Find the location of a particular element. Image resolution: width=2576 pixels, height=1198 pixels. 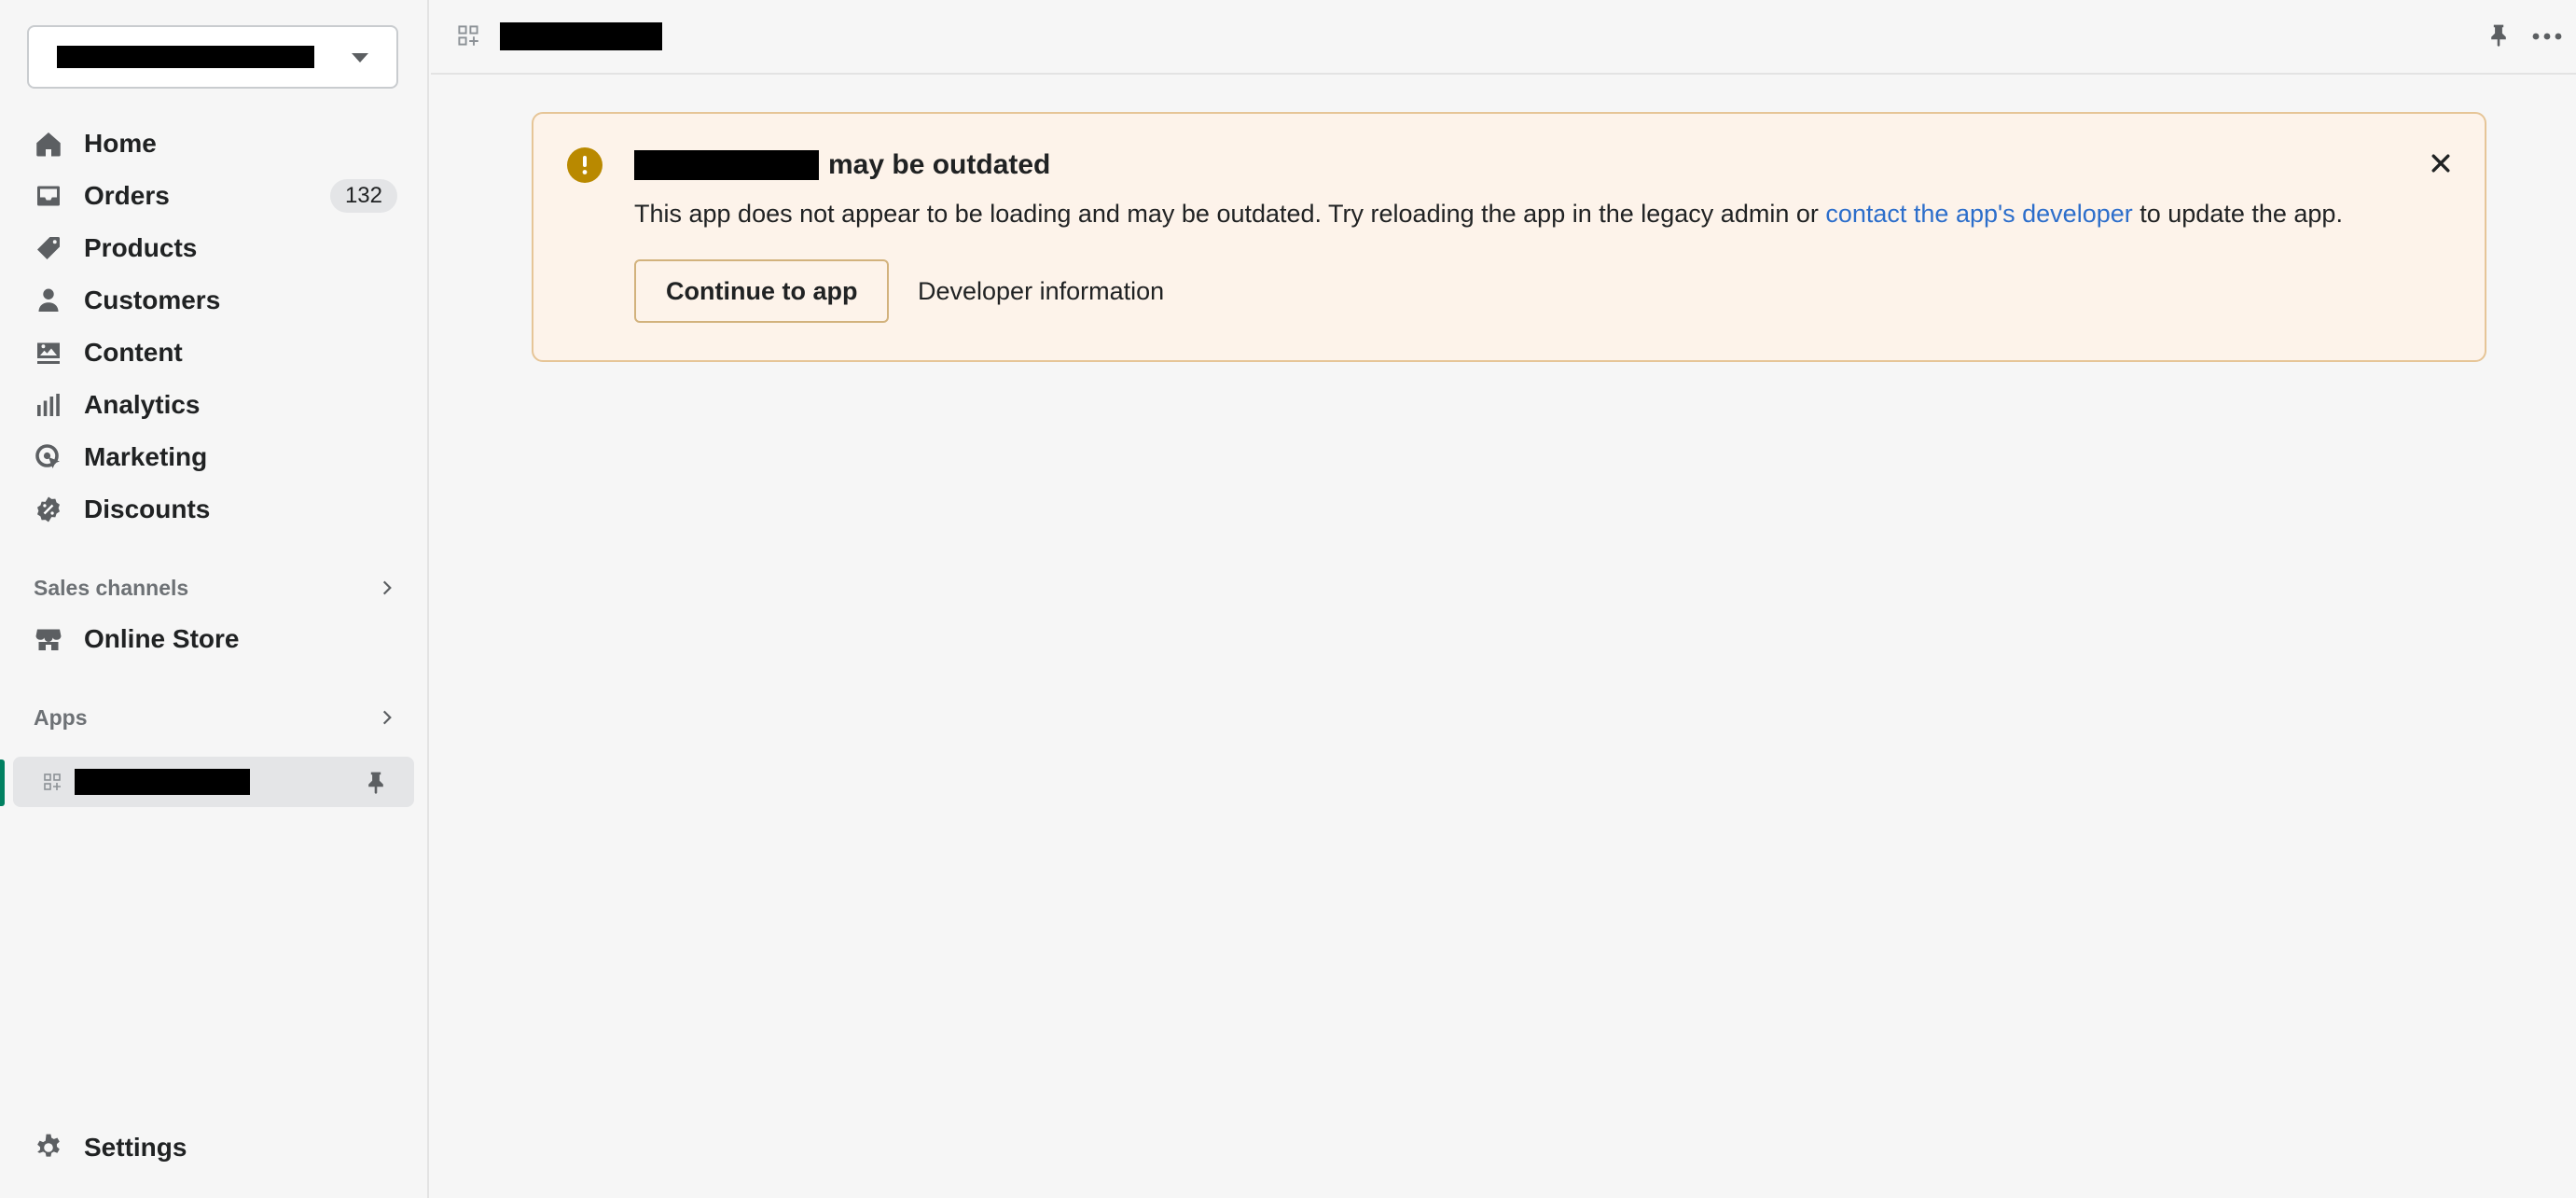

top-bar is located at coordinates (1503, 37).